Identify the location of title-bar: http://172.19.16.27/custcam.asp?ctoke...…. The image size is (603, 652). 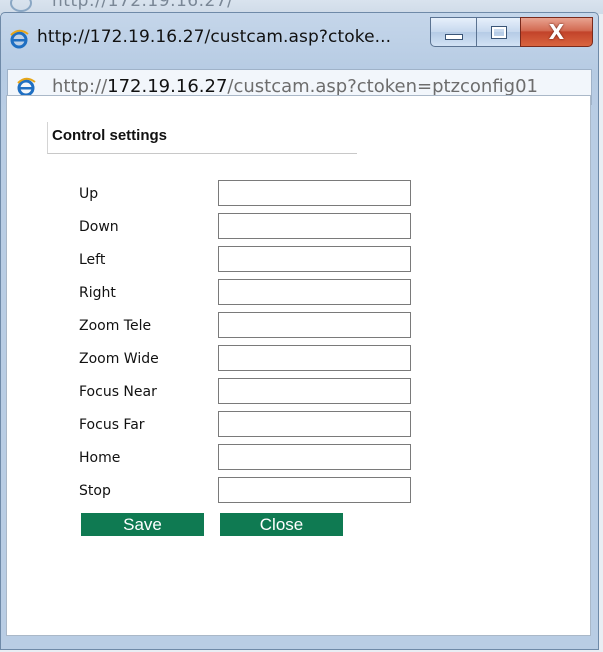
(299, 39).